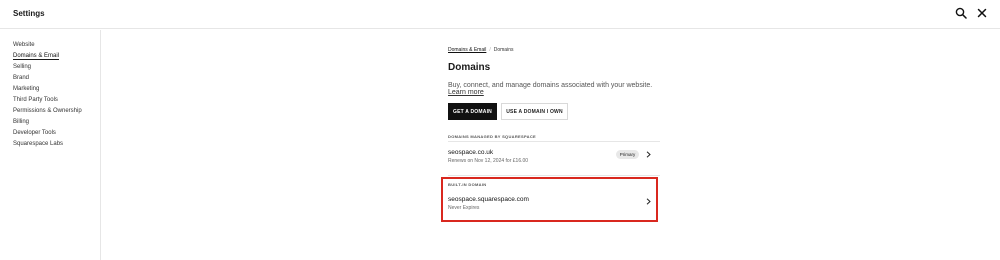  What do you see at coordinates (488, 199) in the screenshot?
I see `domain-name: seospace.squarespace.com` at bounding box center [488, 199].